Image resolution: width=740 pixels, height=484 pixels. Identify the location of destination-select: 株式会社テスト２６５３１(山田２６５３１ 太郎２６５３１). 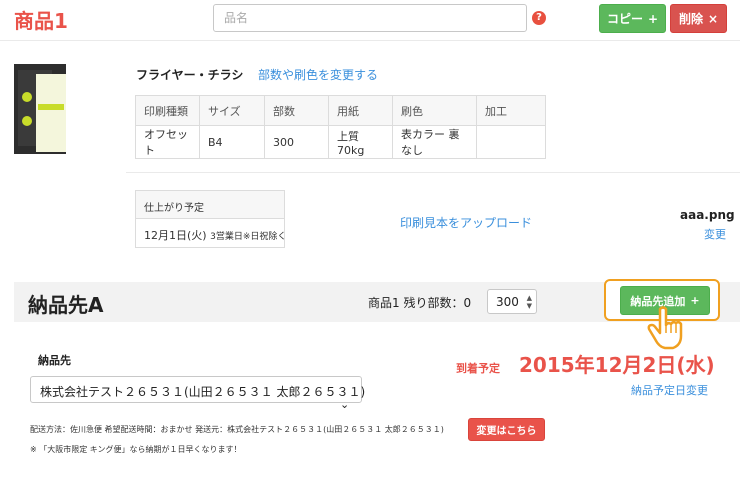
(197, 389).